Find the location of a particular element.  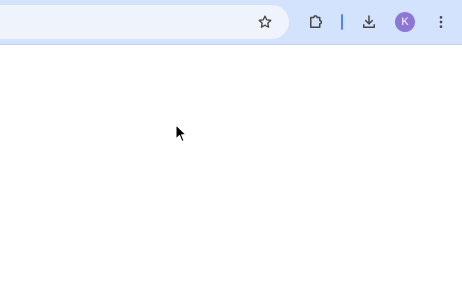

profile-initial: K is located at coordinates (405, 22).